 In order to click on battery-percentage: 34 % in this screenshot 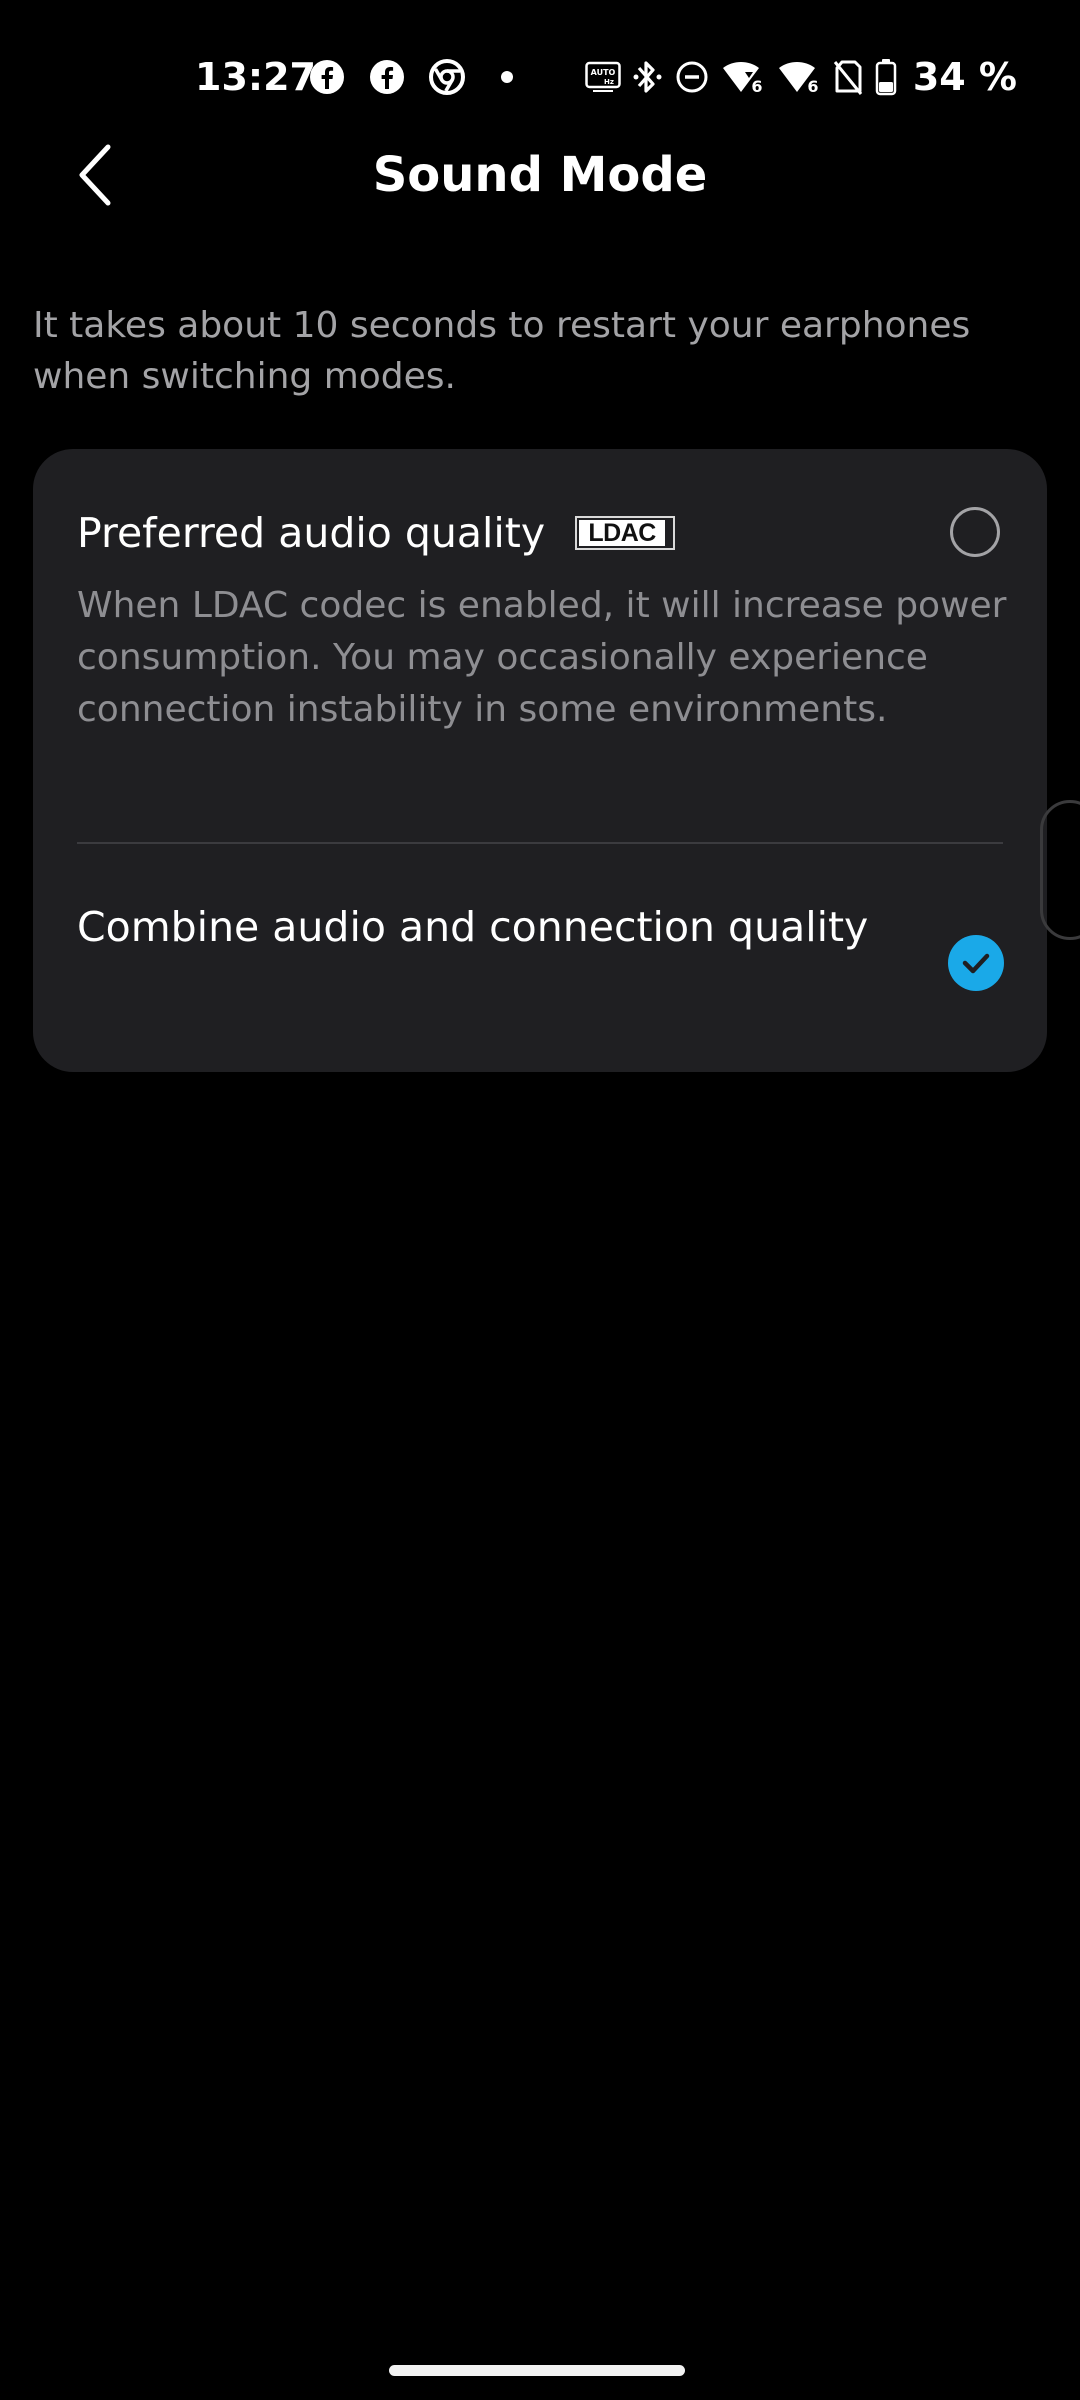, I will do `click(964, 77)`.